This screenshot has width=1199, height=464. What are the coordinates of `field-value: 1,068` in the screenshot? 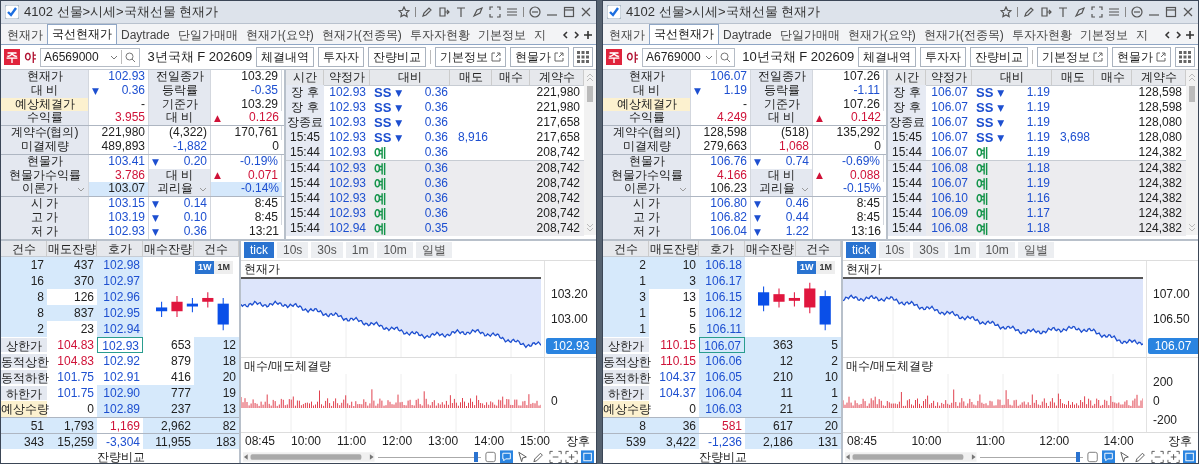 It's located at (782, 147).